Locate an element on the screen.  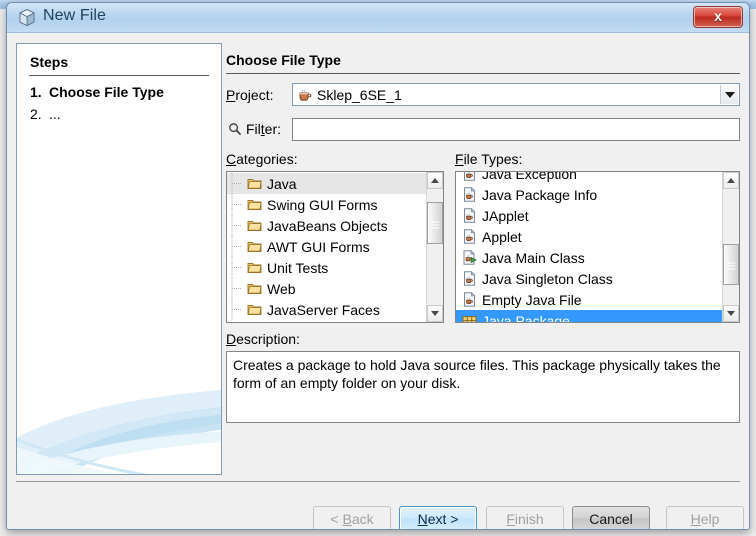
wizard-swoosh-graphic is located at coordinates (119, 432).